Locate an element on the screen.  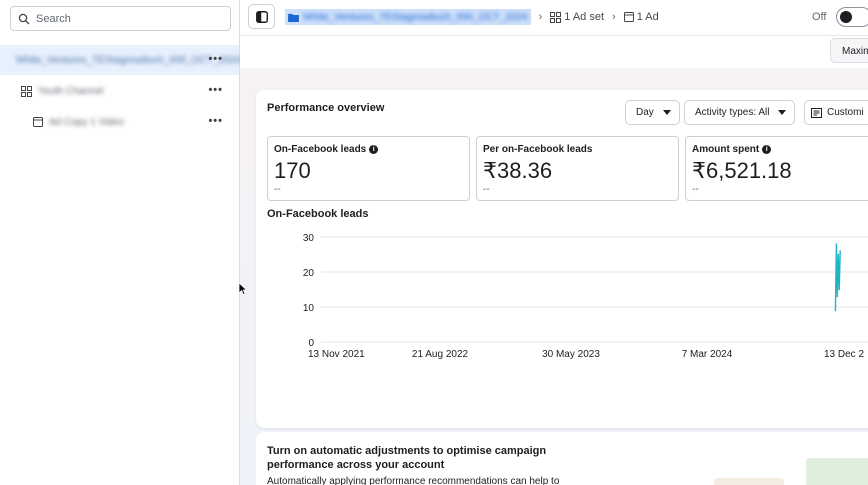
sidebar-item-label: Ad Copy 1 Video is located at coordinates (86, 122).